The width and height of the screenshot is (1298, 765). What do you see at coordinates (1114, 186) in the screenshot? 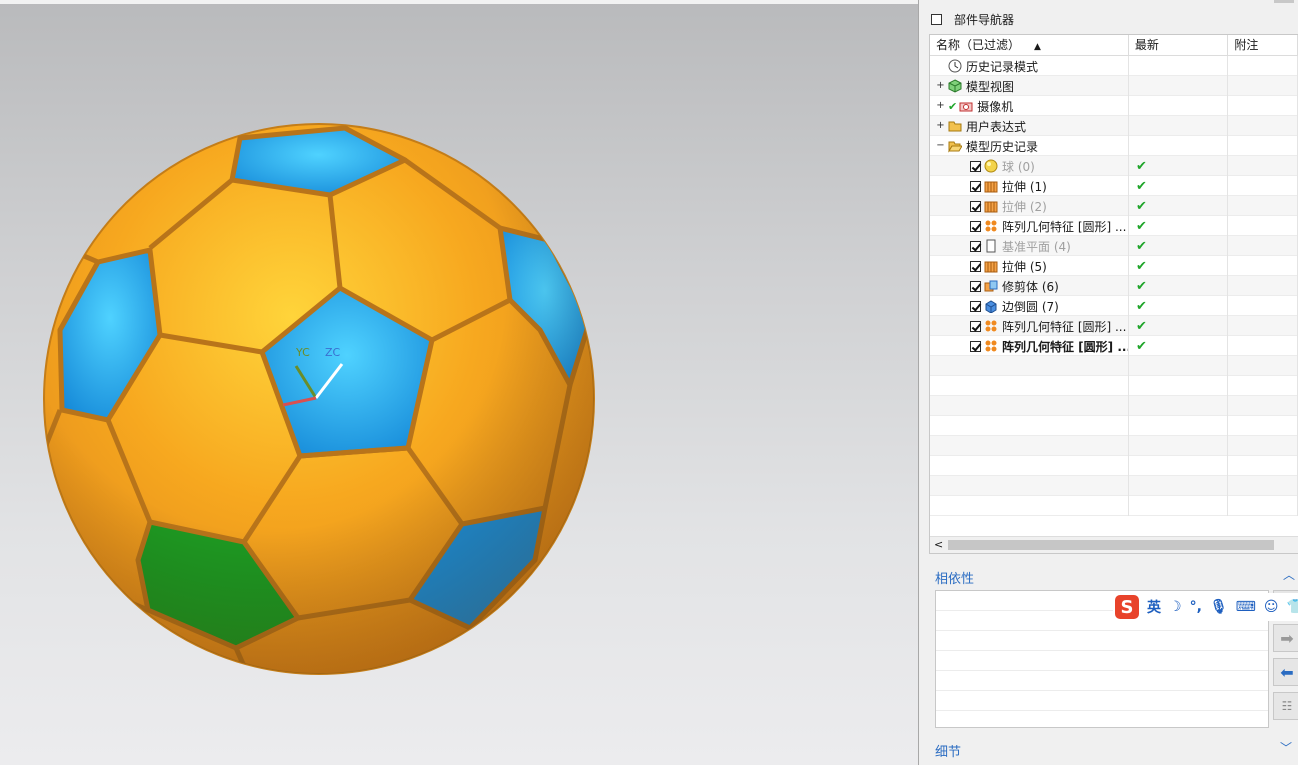
I see `feature-row: 拉伸 (1) ✔` at bounding box center [1114, 186].